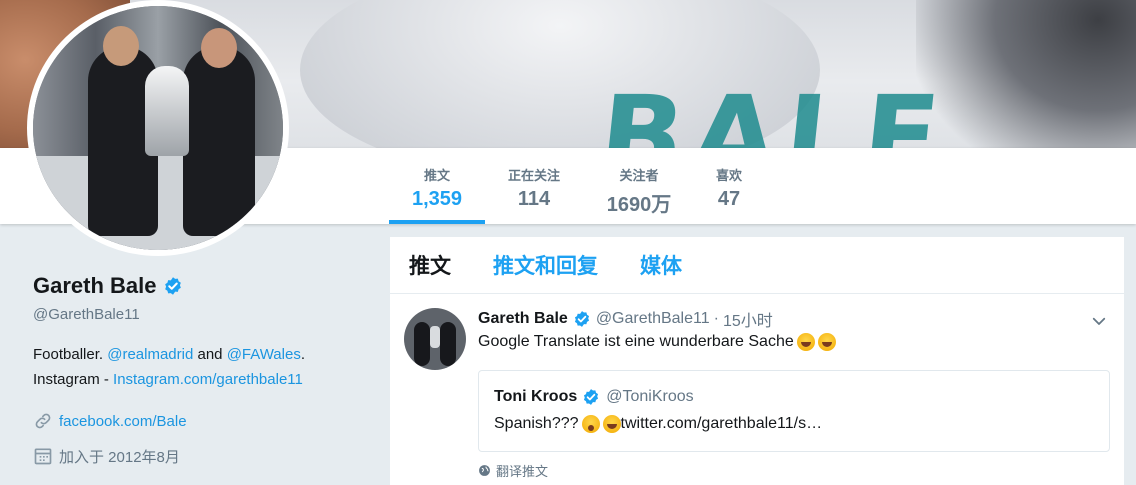  I want to click on tweet-timestamp: 15小时, so click(748, 319).